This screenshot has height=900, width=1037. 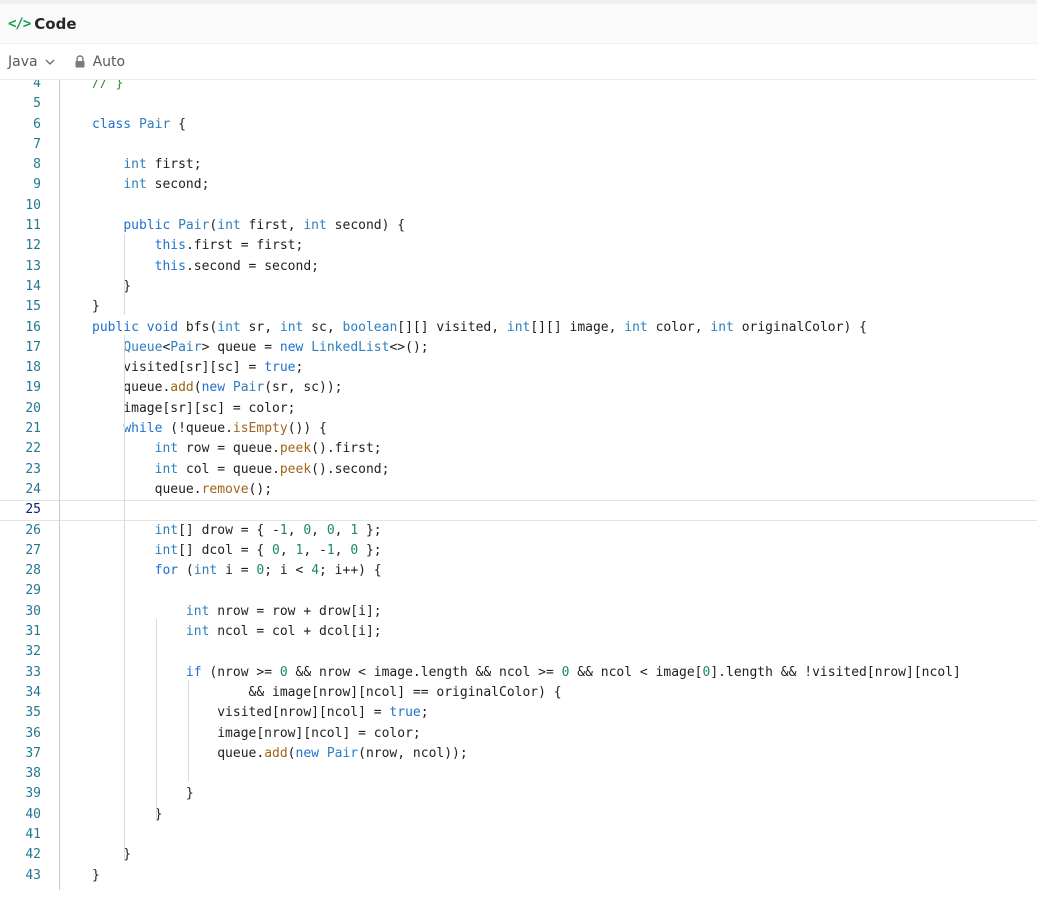 I want to click on line-number: 15, so click(x=33, y=307).